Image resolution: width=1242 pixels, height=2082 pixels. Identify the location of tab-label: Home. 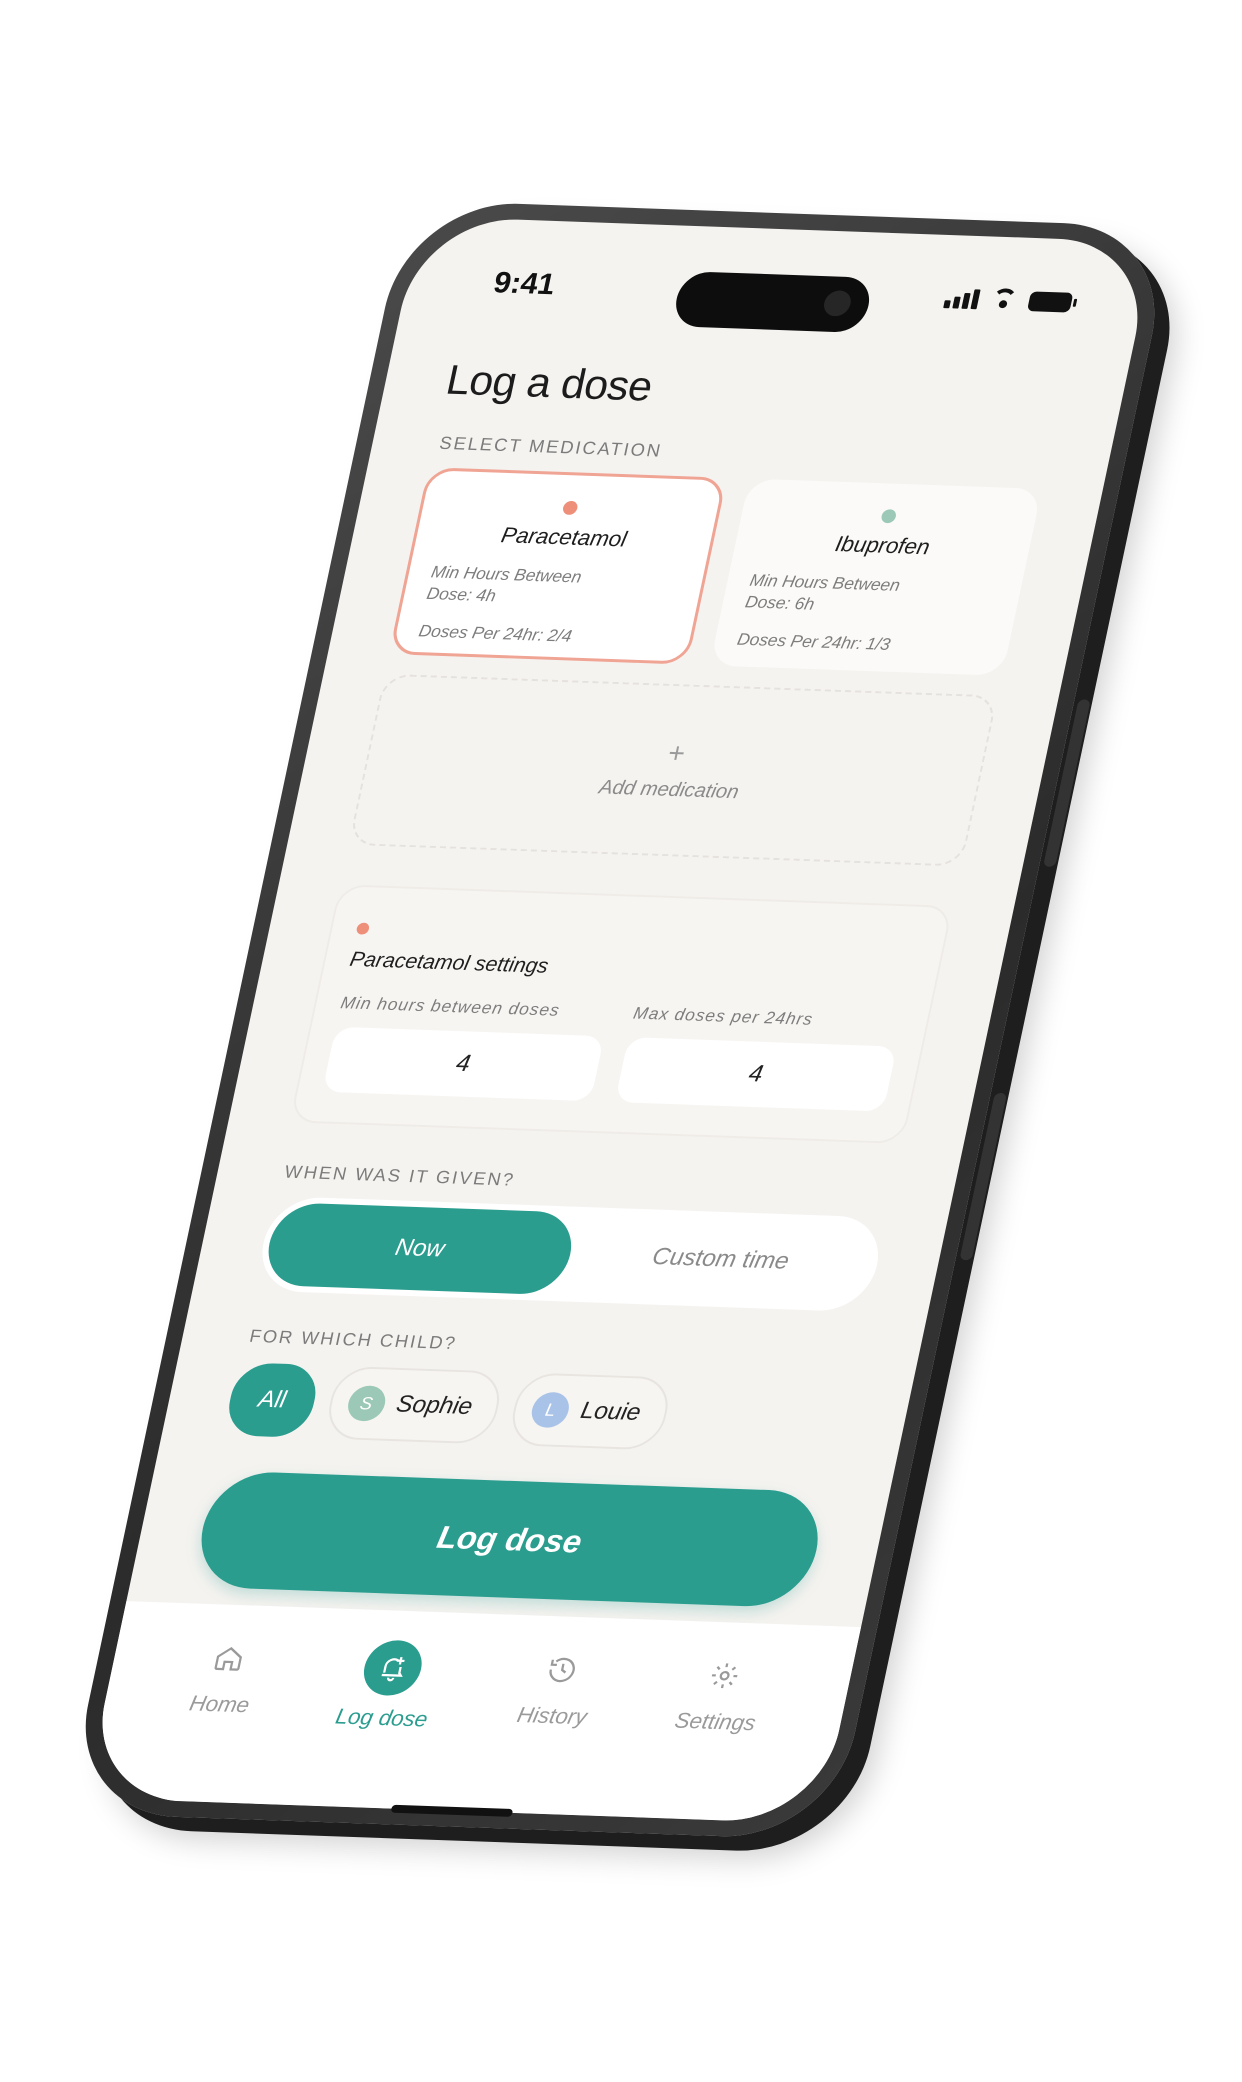
(219, 1704).